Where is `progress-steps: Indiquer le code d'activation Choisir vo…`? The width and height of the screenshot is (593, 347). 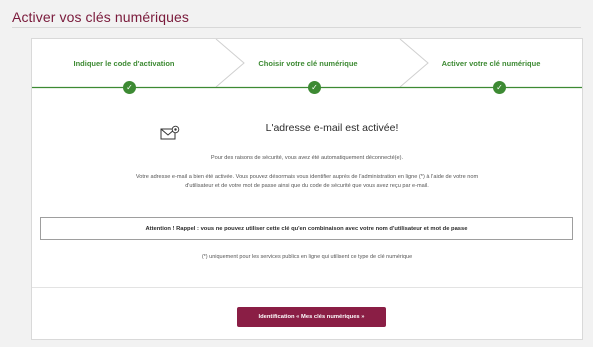 progress-steps: Indiquer le code d'activation Choisir vo… is located at coordinates (307, 66).